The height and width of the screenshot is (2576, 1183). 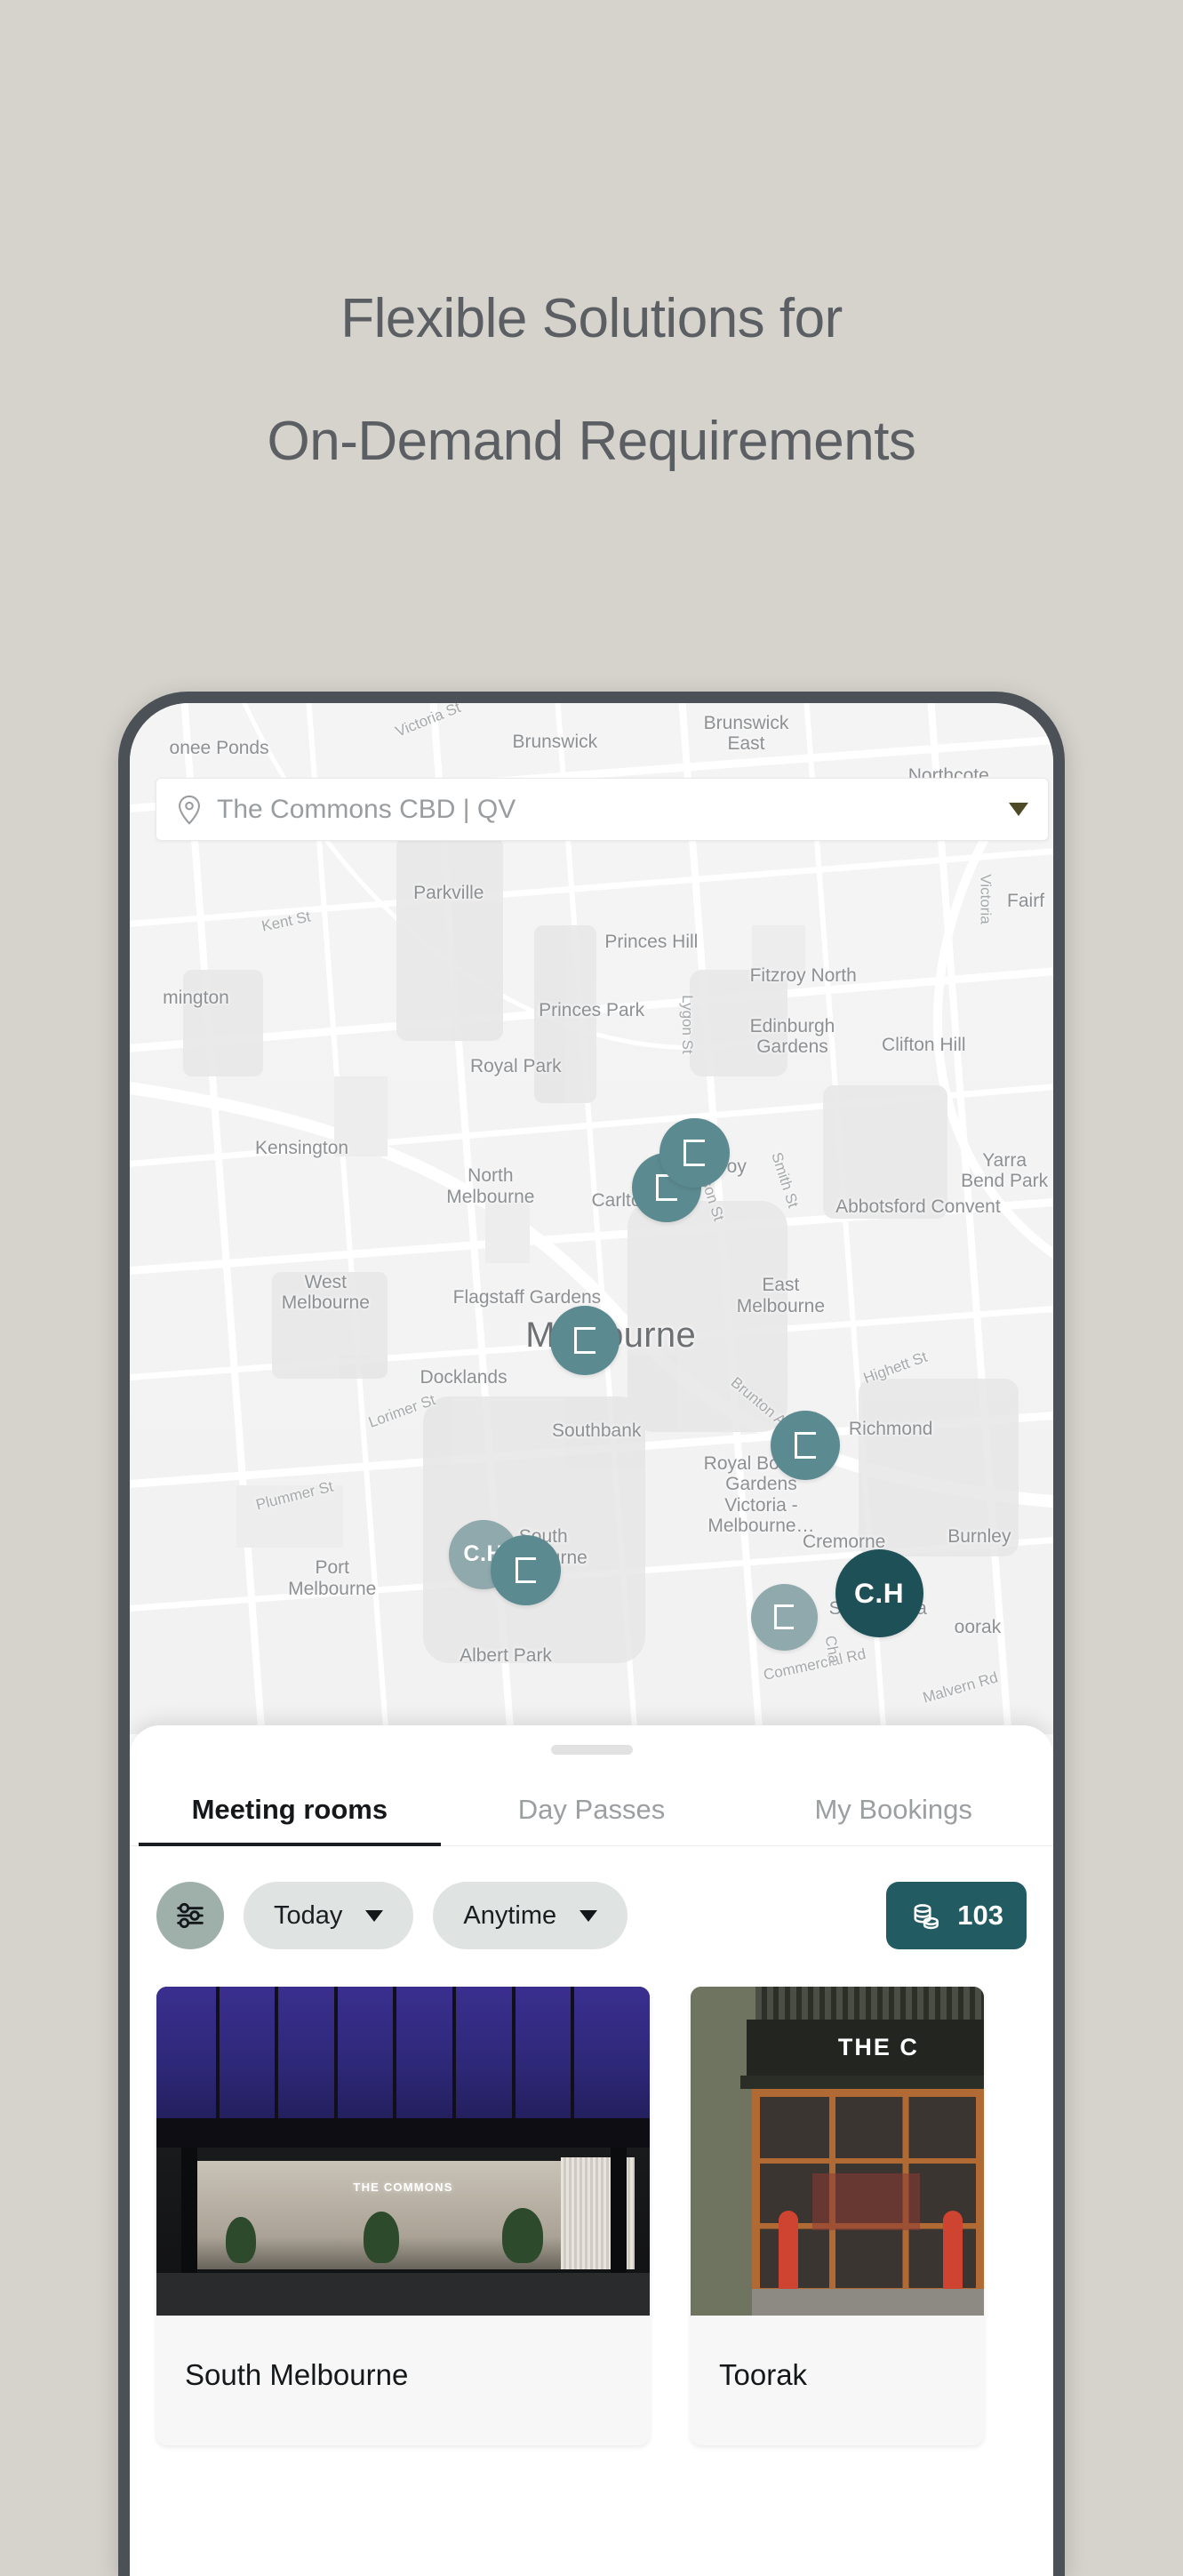 I want to click on map-label: Brunswick, so click(x=555, y=741).